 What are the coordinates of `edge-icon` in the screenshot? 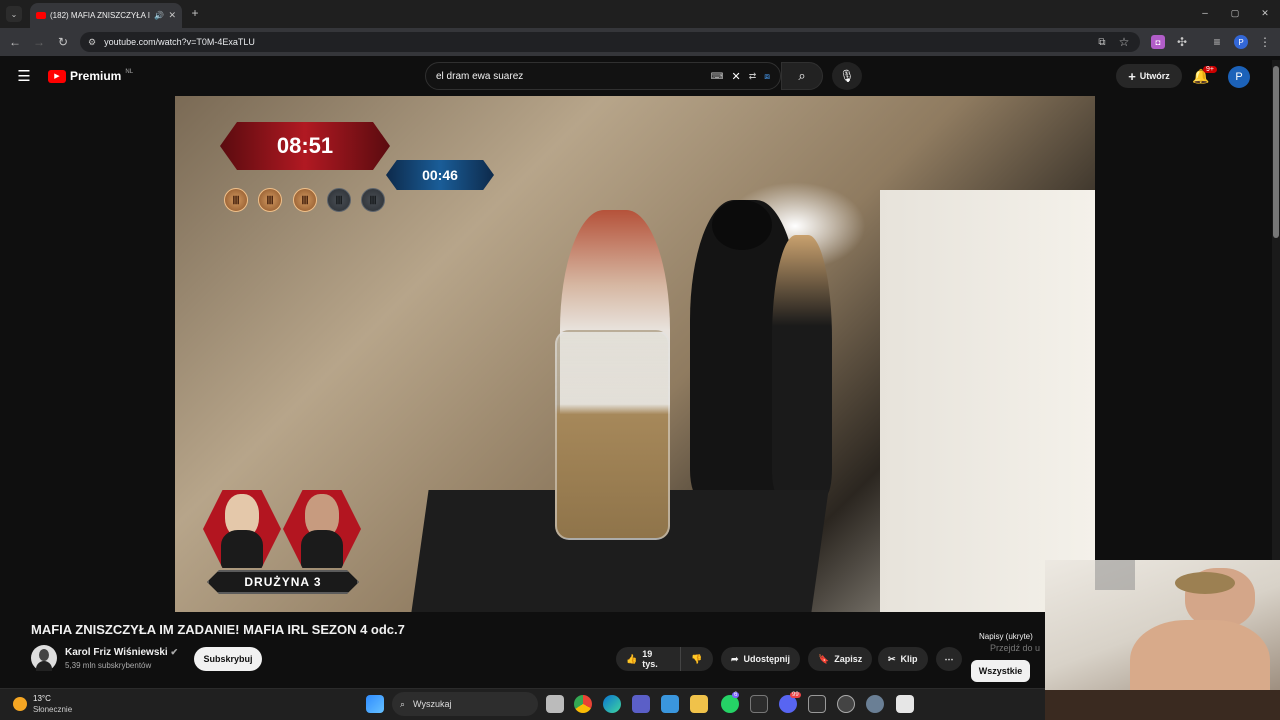 It's located at (612, 704).